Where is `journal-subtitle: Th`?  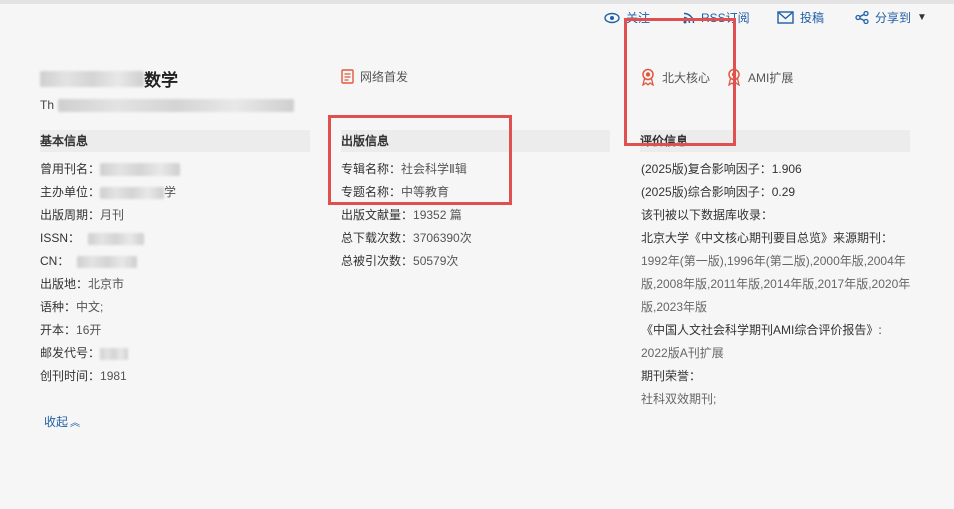 journal-subtitle: Th is located at coordinates (167, 105).